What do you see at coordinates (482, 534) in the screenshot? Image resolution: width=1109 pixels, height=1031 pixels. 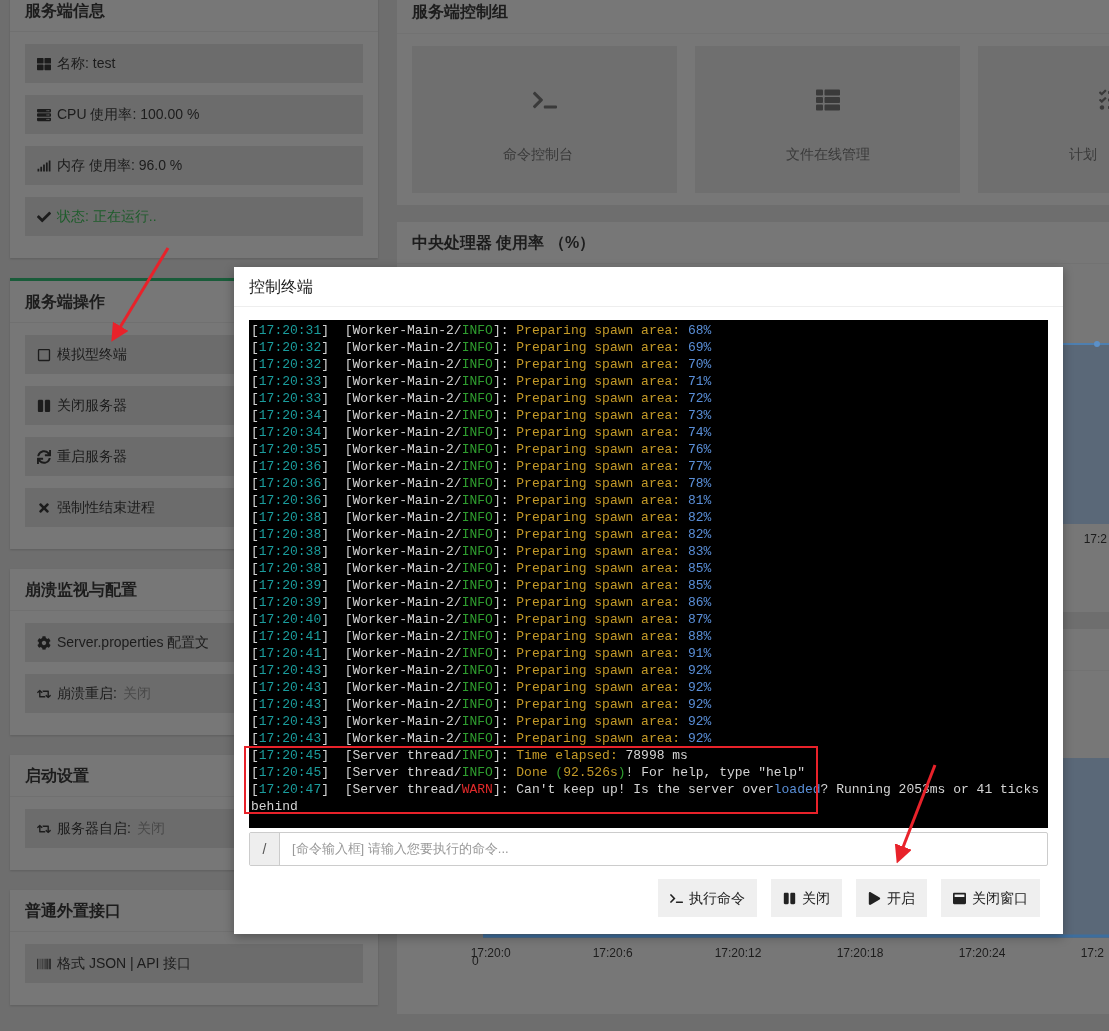 I see `log-line: [17:20:38] [Worker-Main-2/INFO]: Preparing spawn area: 82%` at bounding box center [482, 534].